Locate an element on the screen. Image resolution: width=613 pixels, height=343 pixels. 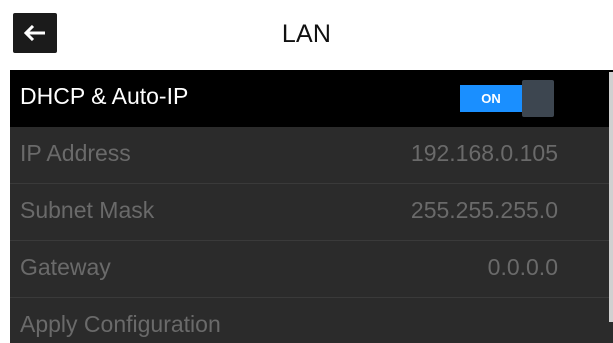
gateway-value: 0.0.0.0 is located at coordinates (522, 267).